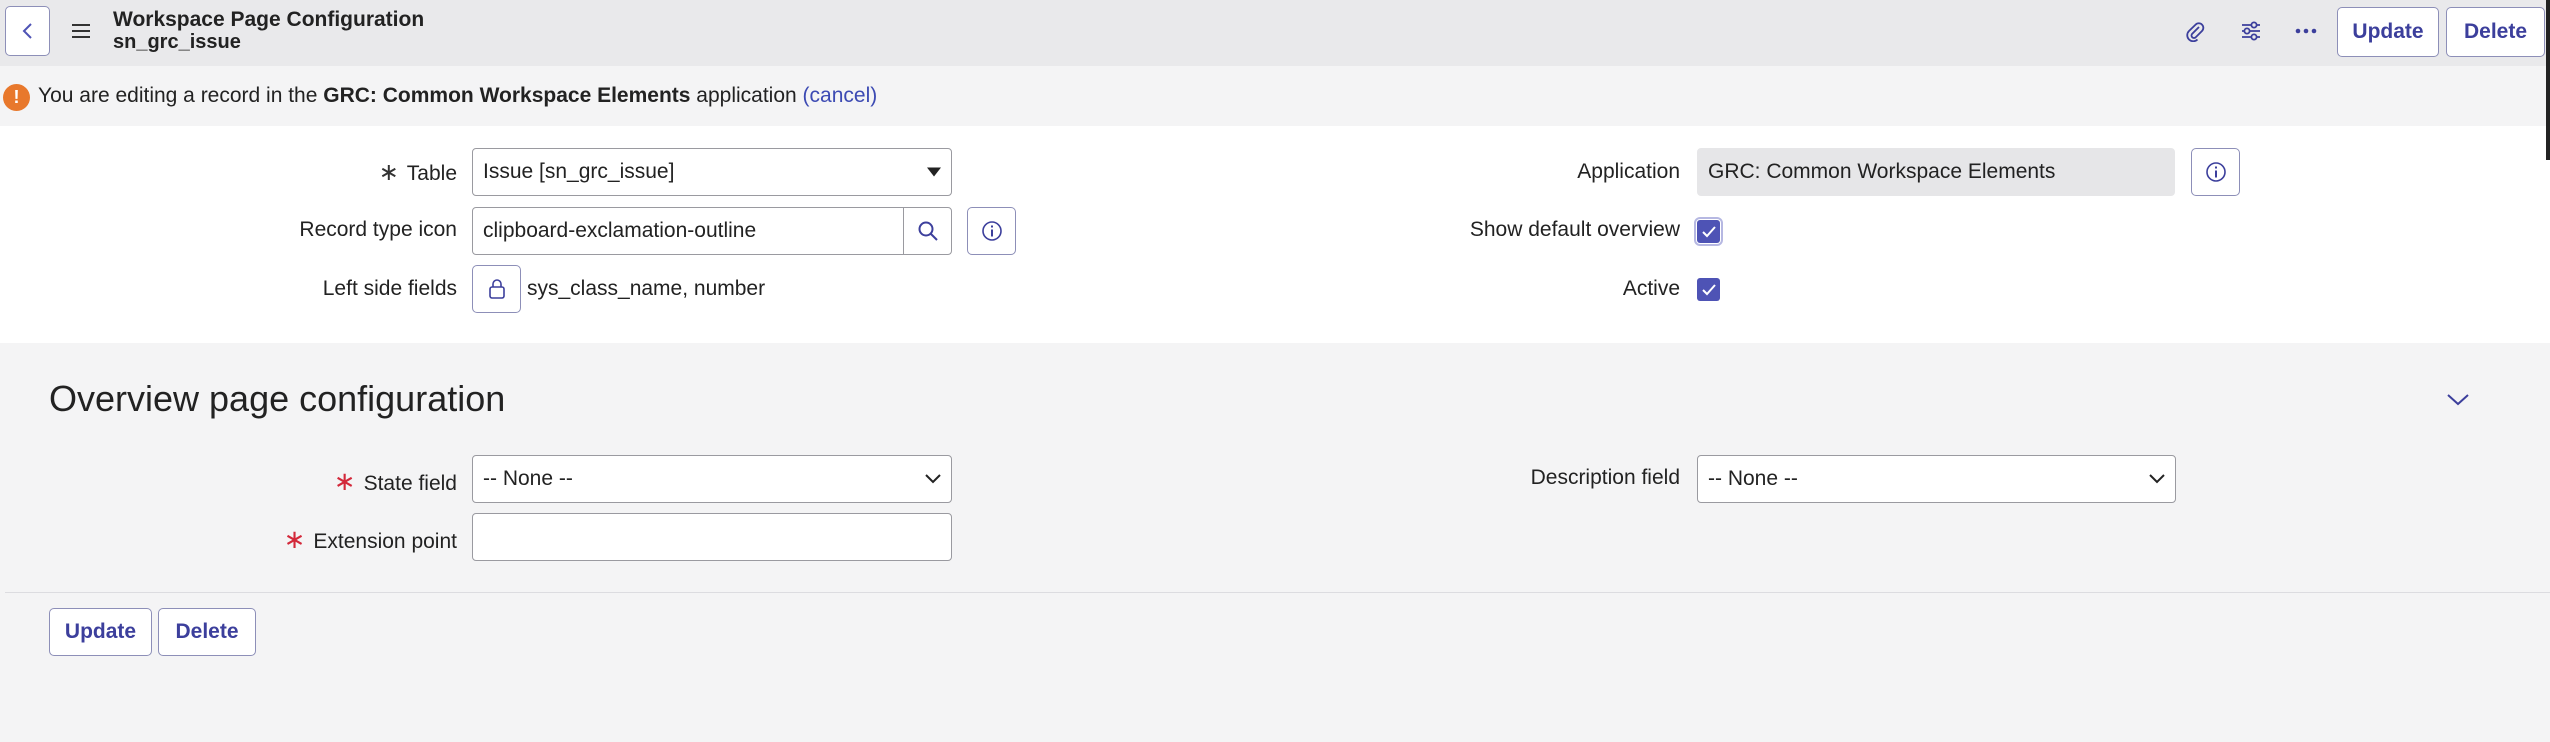 This screenshot has width=2550, height=742. What do you see at coordinates (389, 288) in the screenshot?
I see `left-side-fields-label: Left side fields` at bounding box center [389, 288].